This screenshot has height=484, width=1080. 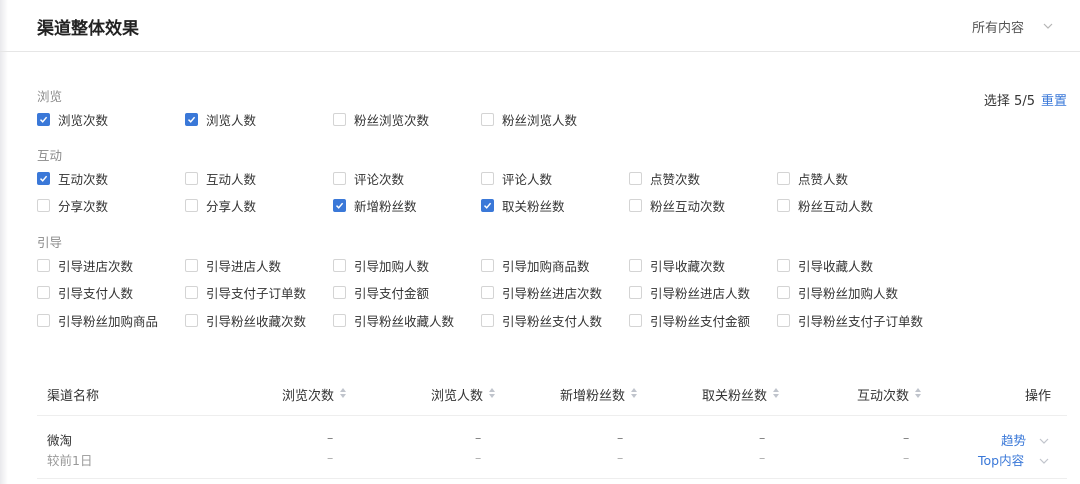 What do you see at coordinates (677, 205) in the screenshot?
I see `metric-checkbox: 粉丝互动次数` at bounding box center [677, 205].